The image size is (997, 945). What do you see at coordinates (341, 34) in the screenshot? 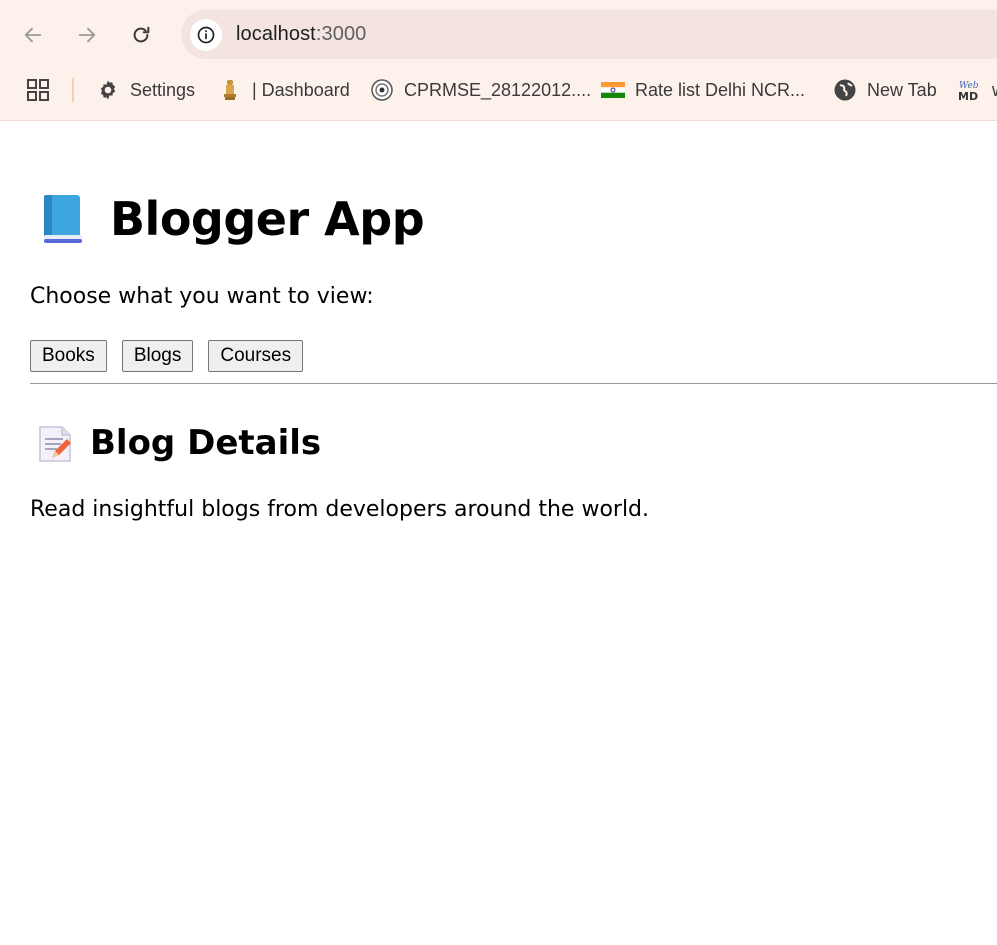
I see `url-port: :3000` at bounding box center [341, 34].